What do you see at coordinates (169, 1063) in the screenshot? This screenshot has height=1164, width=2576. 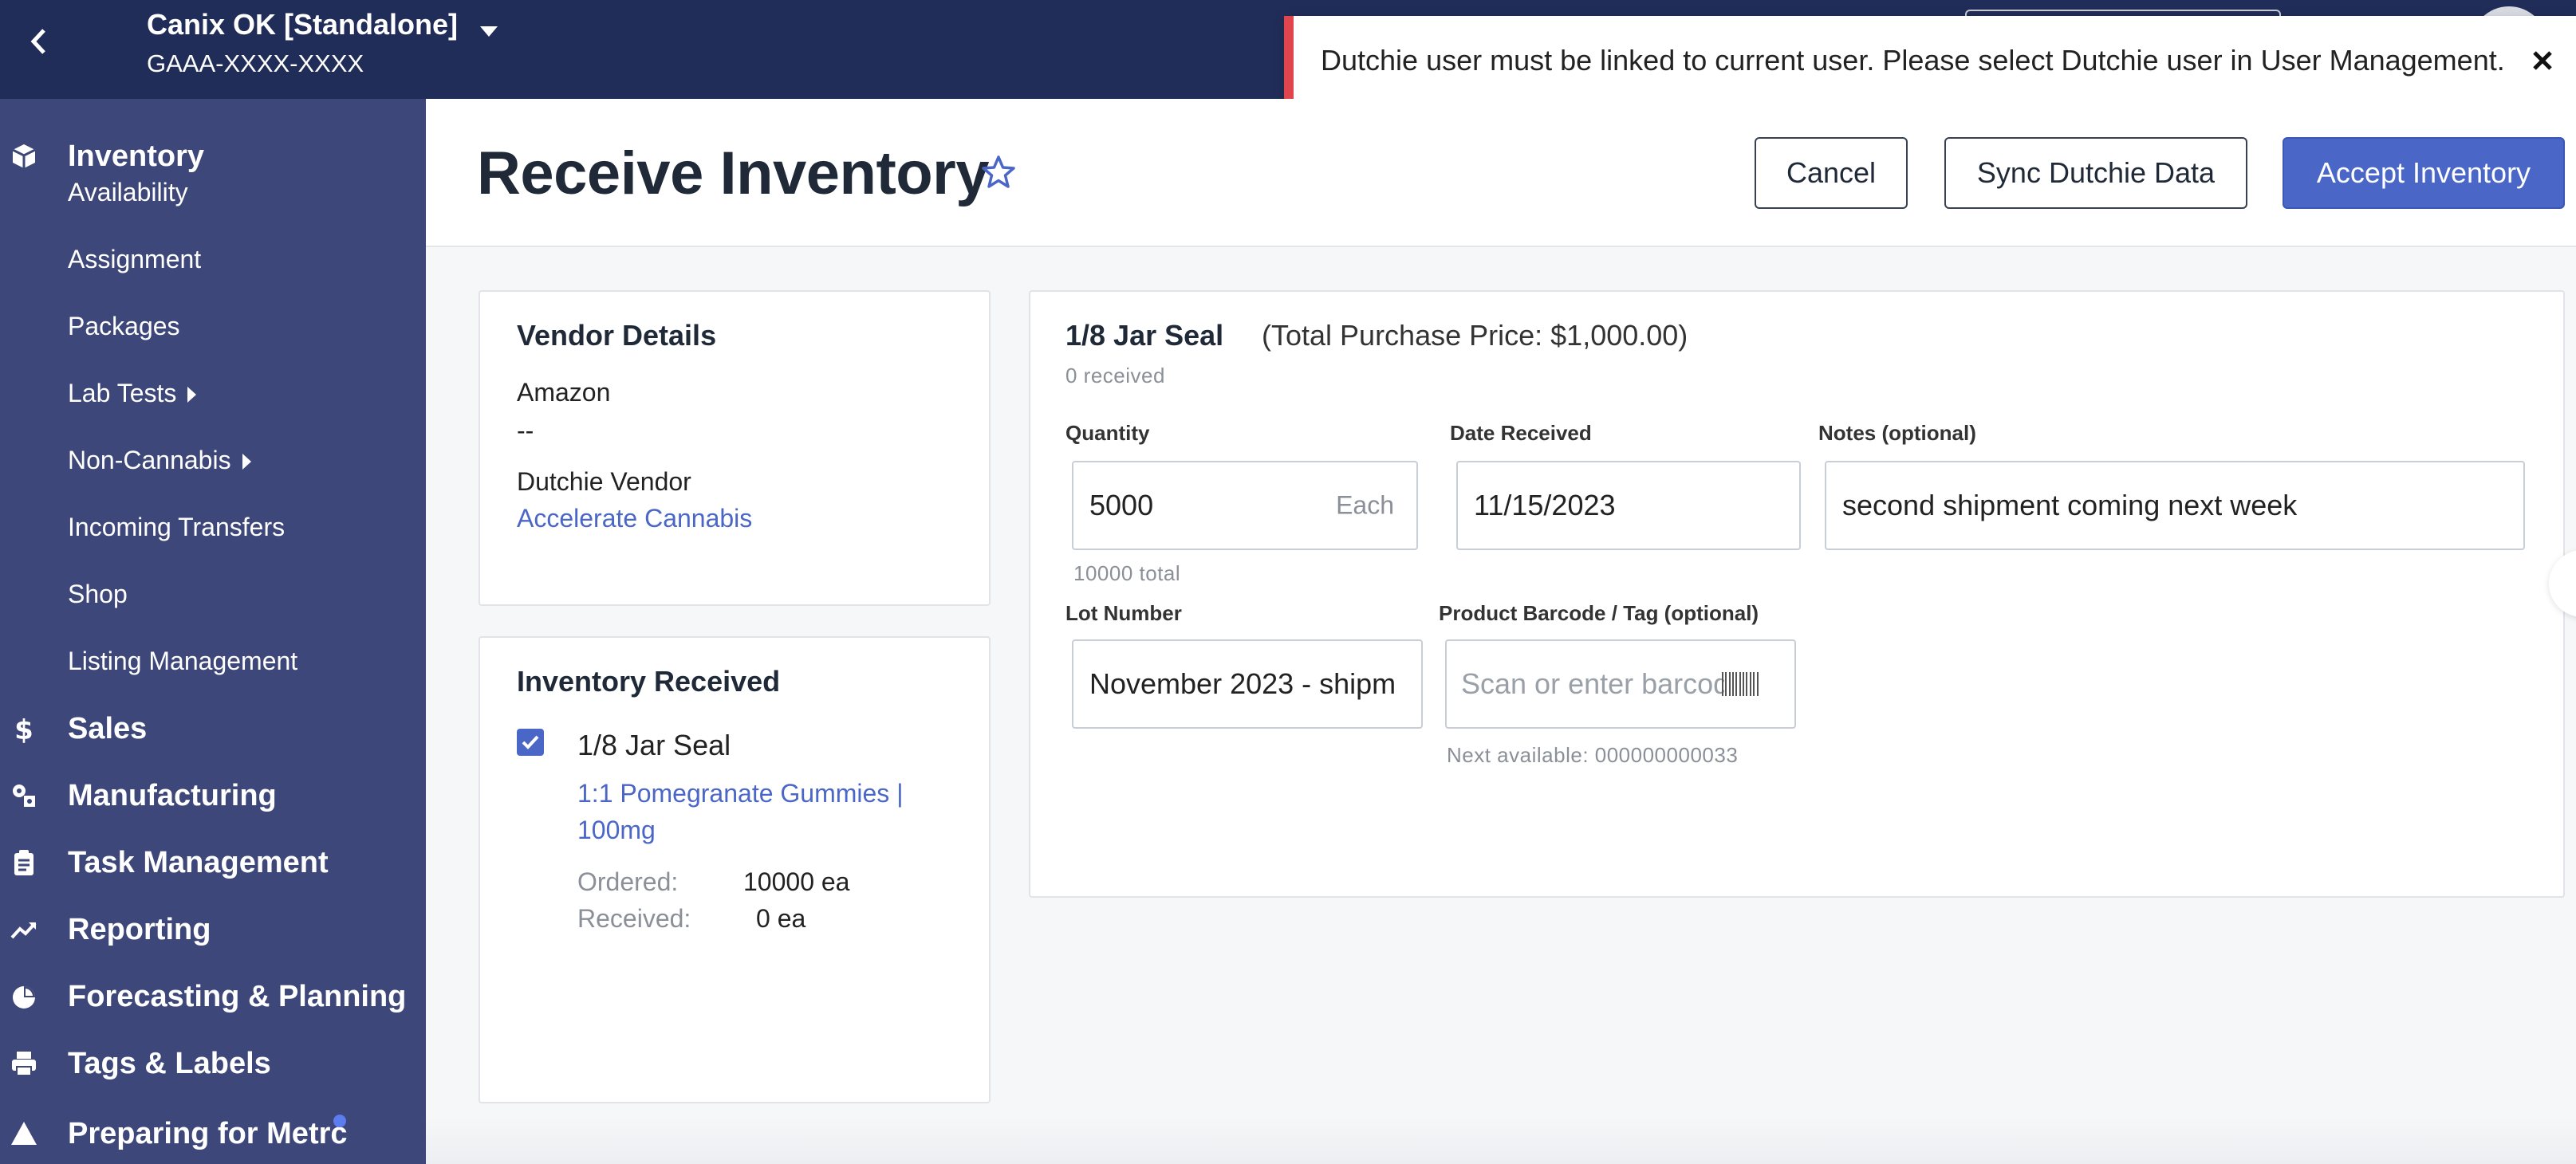 I see `sidebar-item-label: Tags & Labels` at bounding box center [169, 1063].